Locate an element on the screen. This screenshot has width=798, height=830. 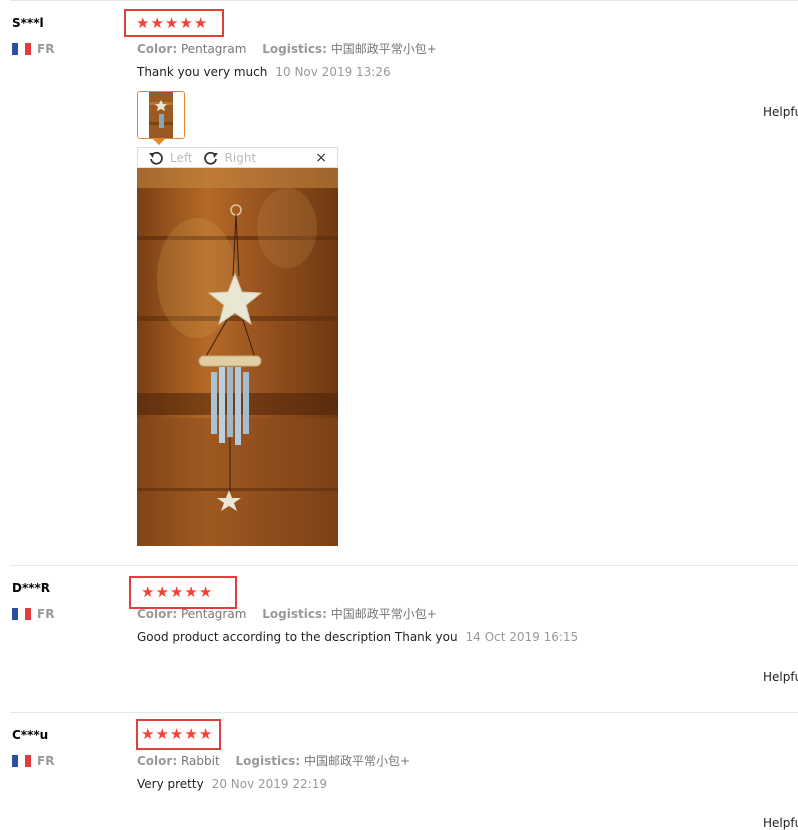
review-attributes: Color: Rabbit Logistics: 中国邮政平常小包+ is located at coordinates (279, 760).